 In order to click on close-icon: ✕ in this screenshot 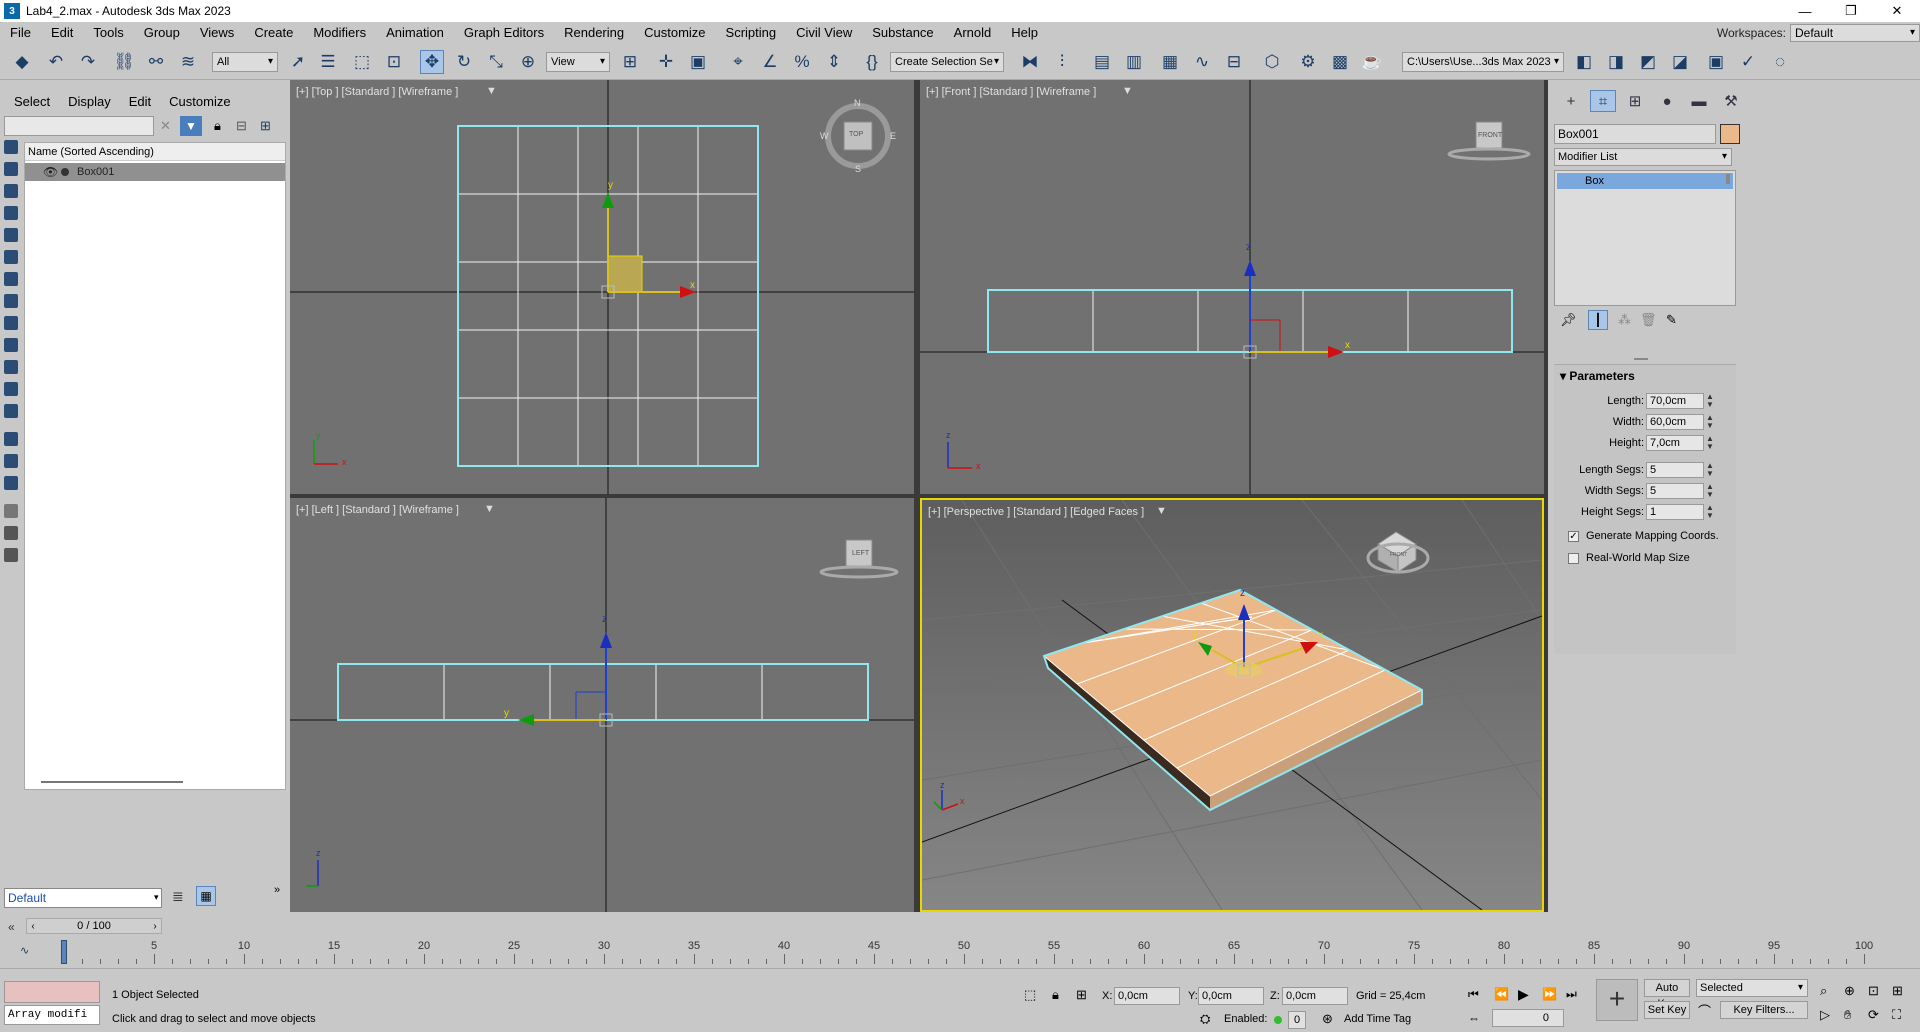, I will do `click(1897, 11)`.